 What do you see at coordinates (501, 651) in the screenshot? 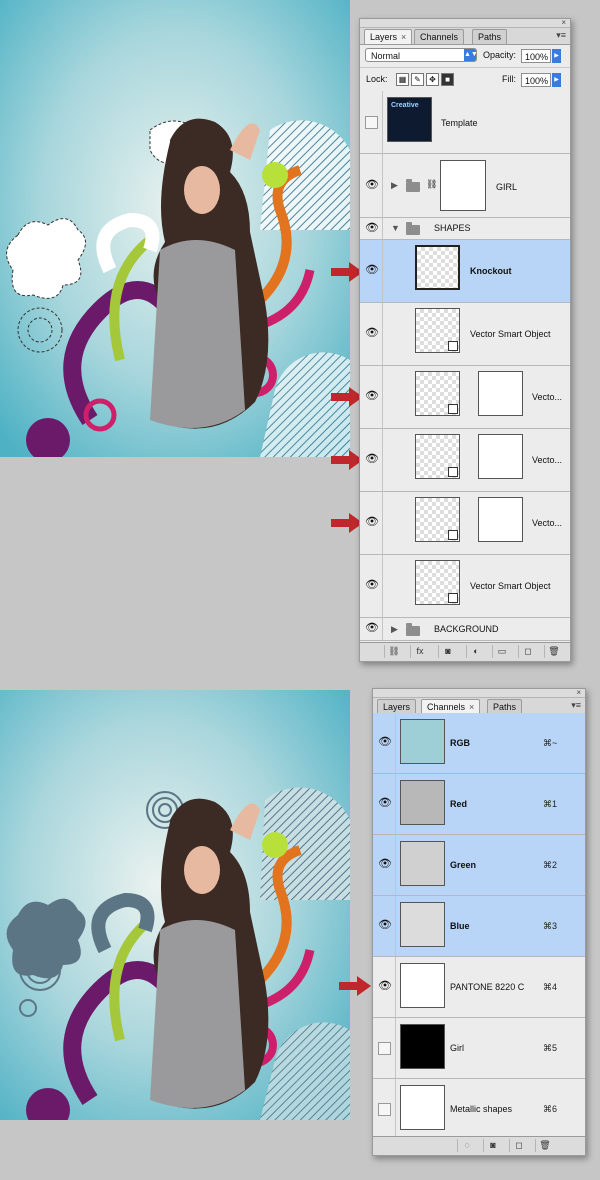
I see `new-group-icon: ▭` at bounding box center [501, 651].